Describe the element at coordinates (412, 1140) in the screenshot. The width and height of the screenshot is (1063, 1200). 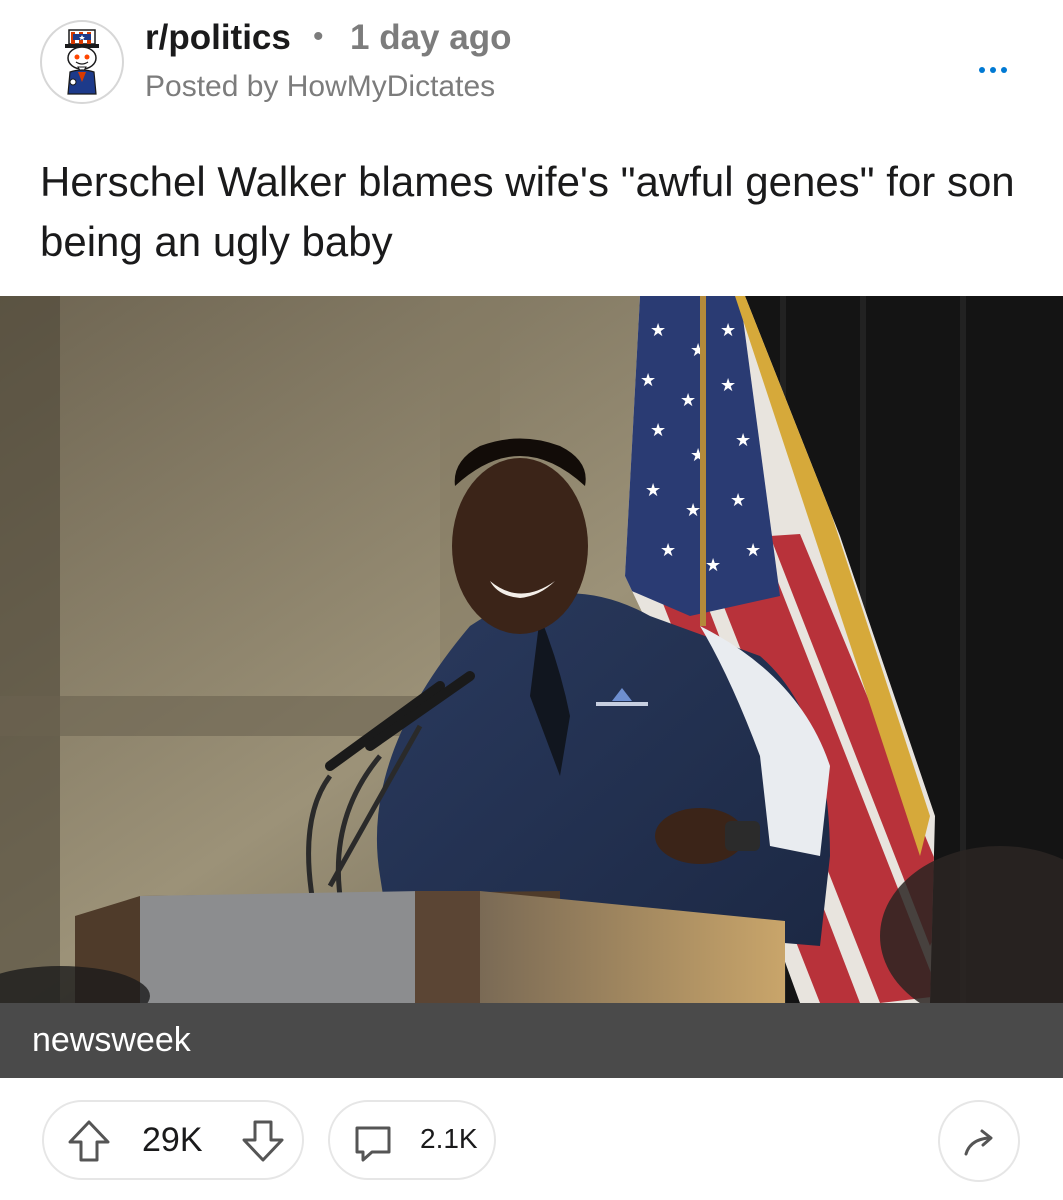
I see `comments-button: 2.1K` at that location.